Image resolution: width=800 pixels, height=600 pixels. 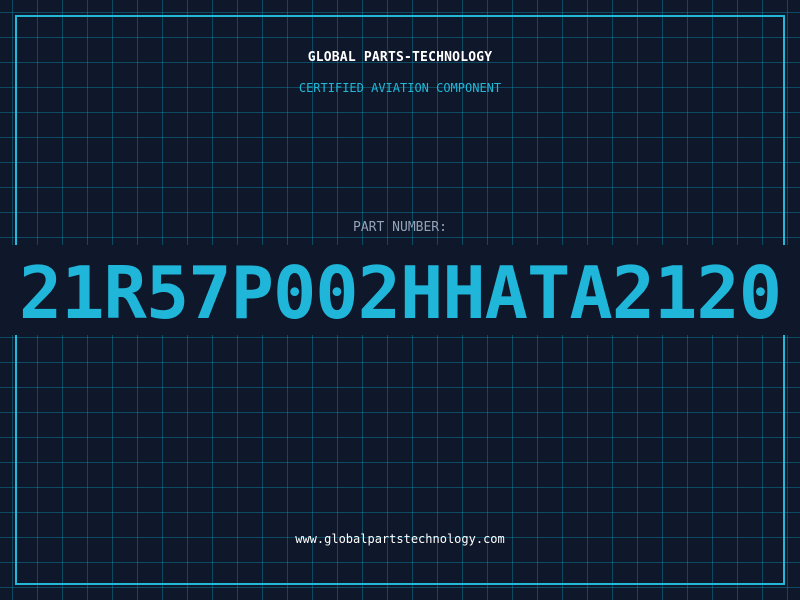 I want to click on website-url: www.globalpartstechnology.com, so click(x=400, y=539).